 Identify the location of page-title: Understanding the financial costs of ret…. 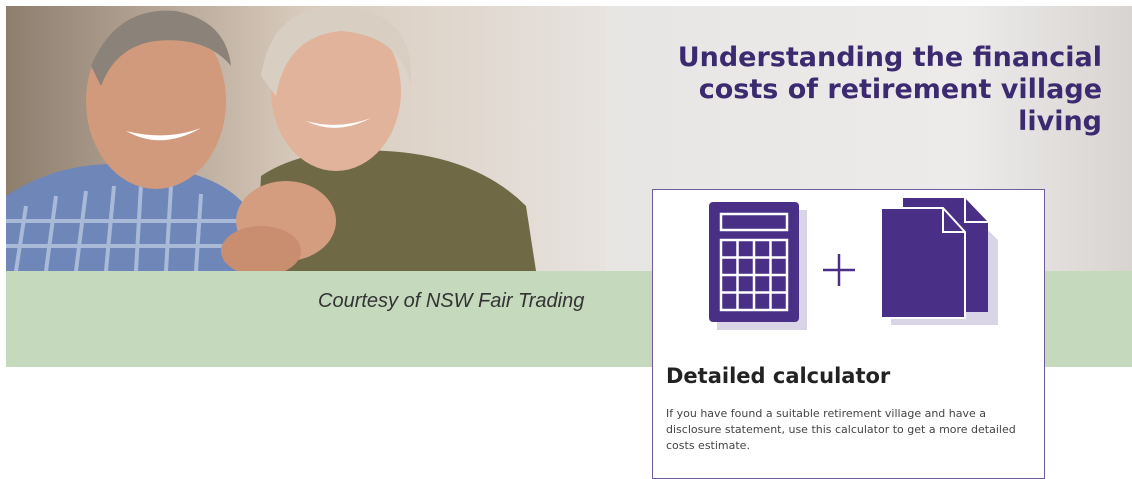
(889, 89).